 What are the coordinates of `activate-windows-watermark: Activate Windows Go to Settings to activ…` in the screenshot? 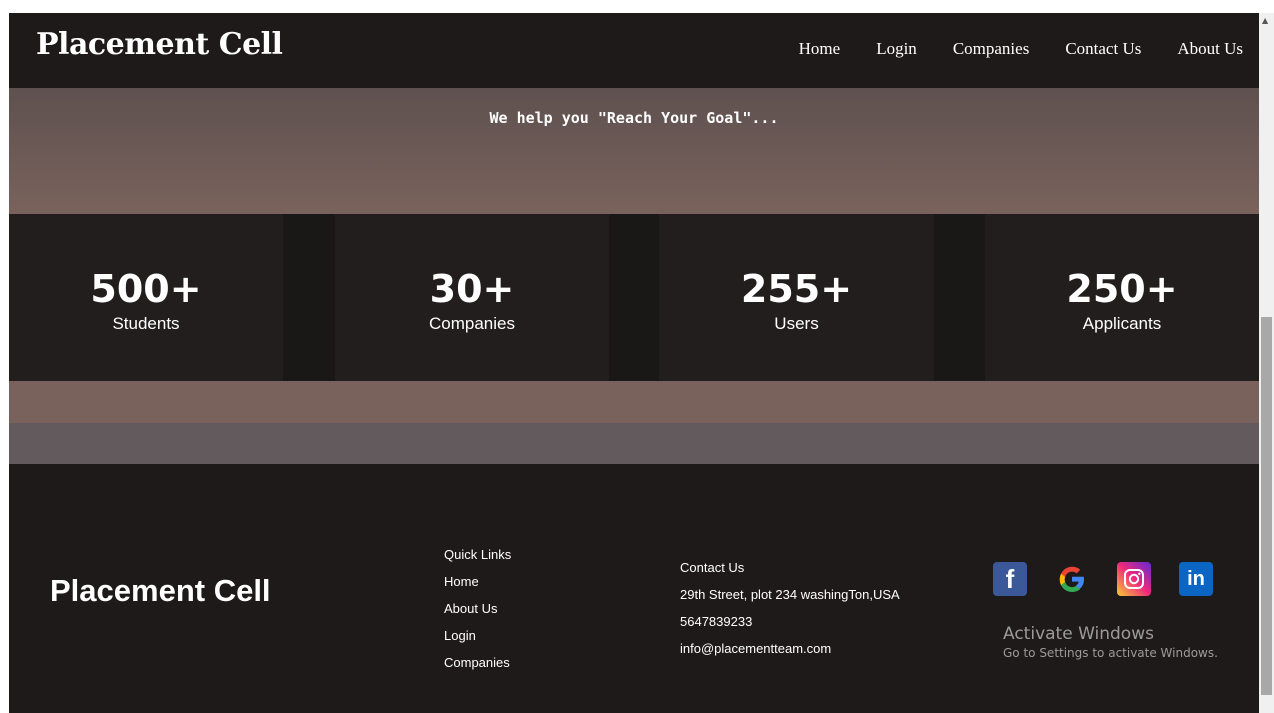 It's located at (1110, 642).